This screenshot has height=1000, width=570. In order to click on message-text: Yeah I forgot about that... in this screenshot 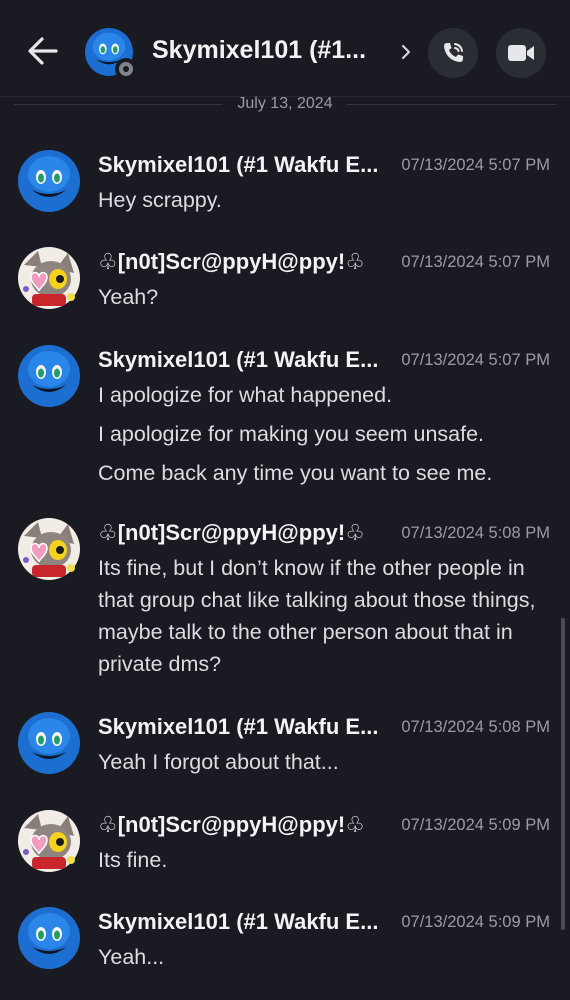, I will do `click(218, 762)`.